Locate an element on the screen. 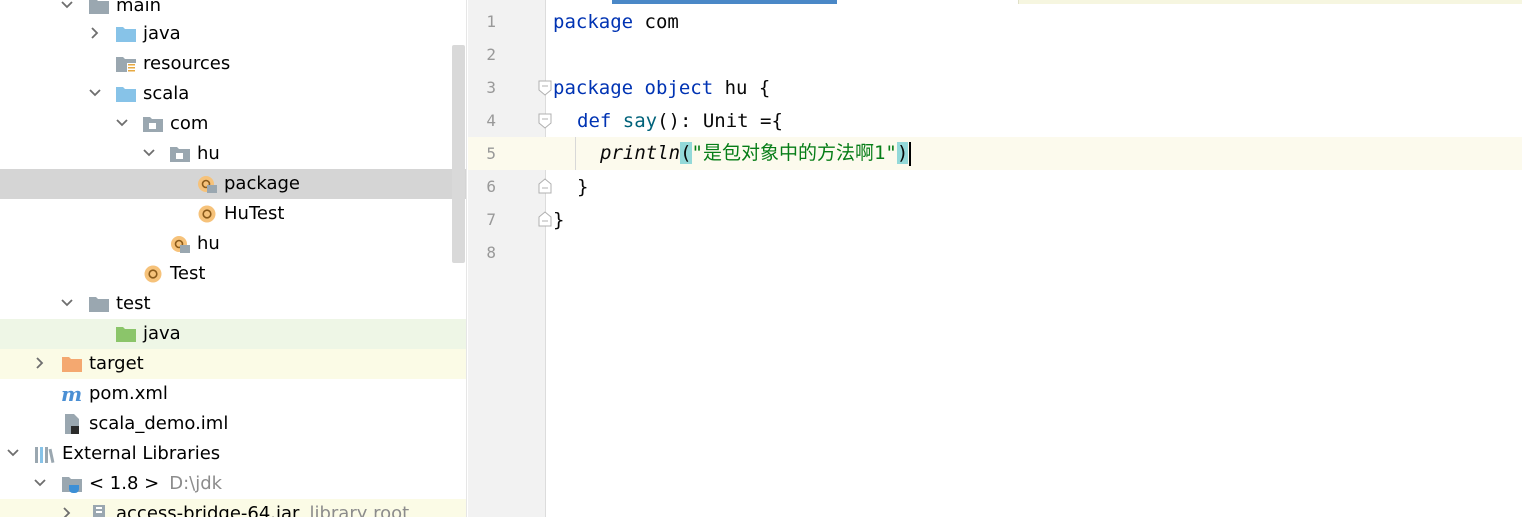  code-line-6: } is located at coordinates (582, 187).